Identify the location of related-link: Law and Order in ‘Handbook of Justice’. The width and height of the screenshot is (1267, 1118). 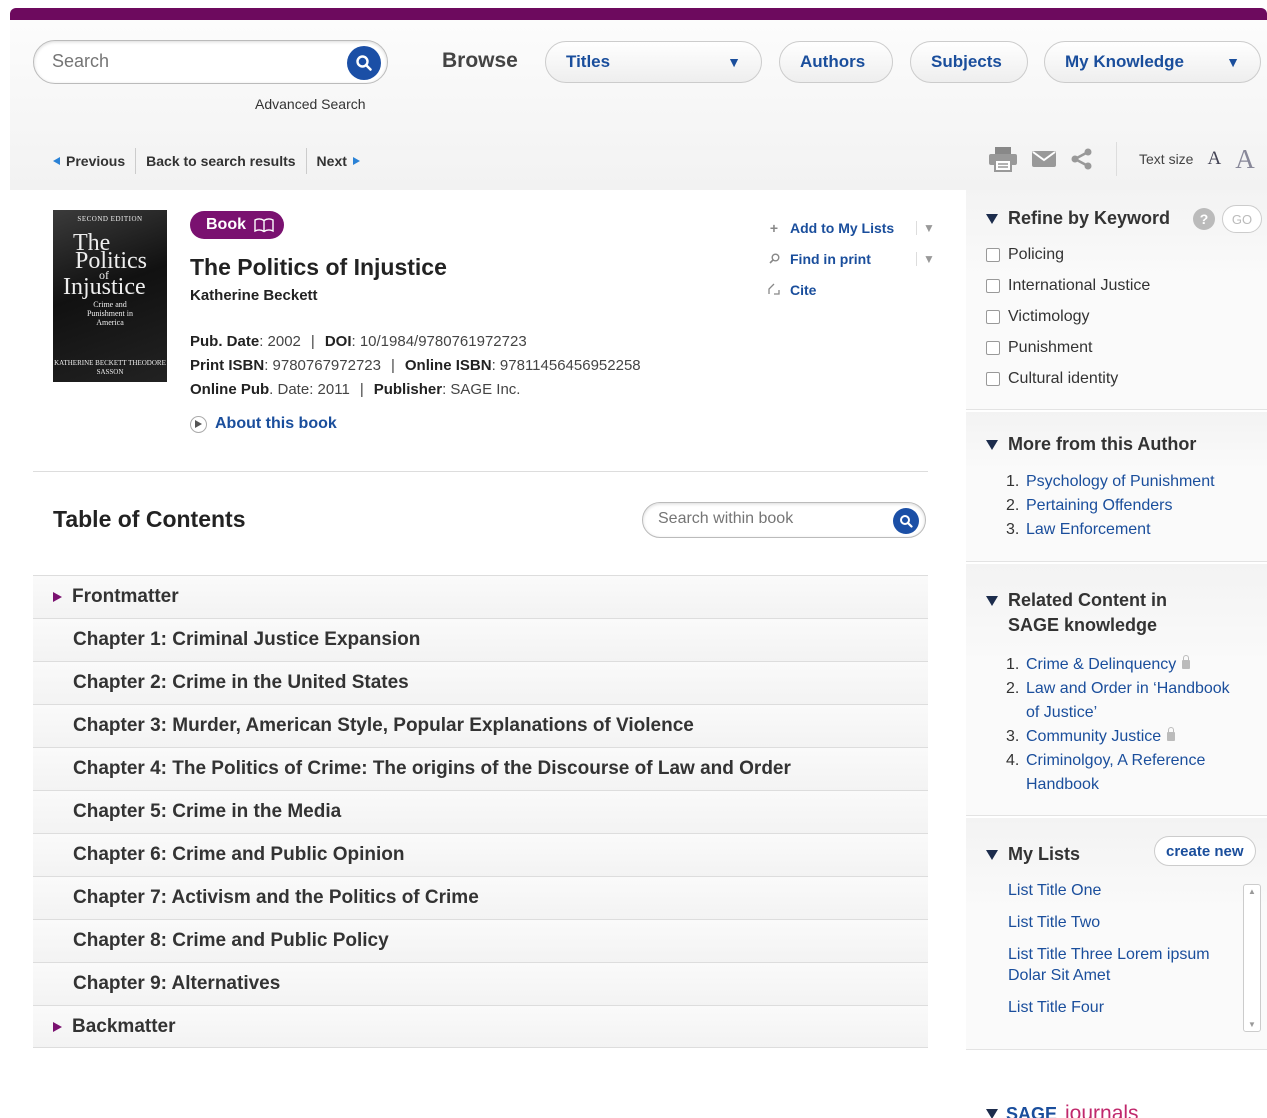
(1136, 701).